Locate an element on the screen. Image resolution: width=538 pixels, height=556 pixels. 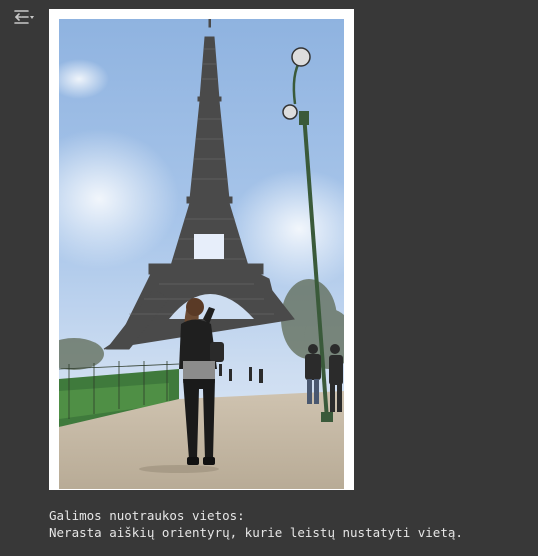
output-line-1: Galimos nuotraukos vietos: is located at coordinates (147, 515).